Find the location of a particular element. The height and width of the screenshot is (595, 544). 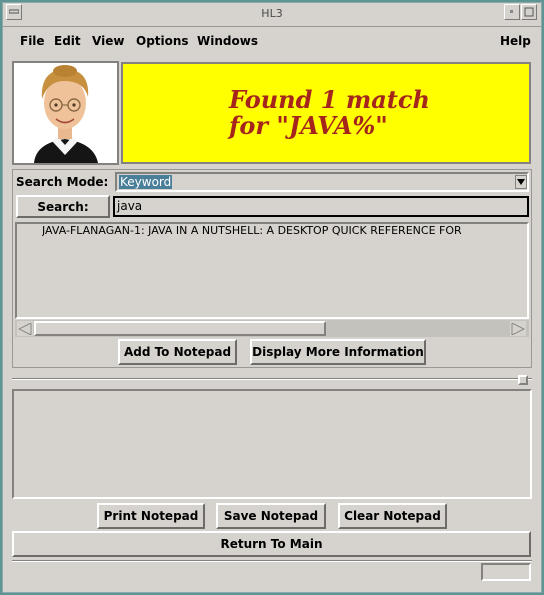

scroll-left-button is located at coordinates (25, 328).